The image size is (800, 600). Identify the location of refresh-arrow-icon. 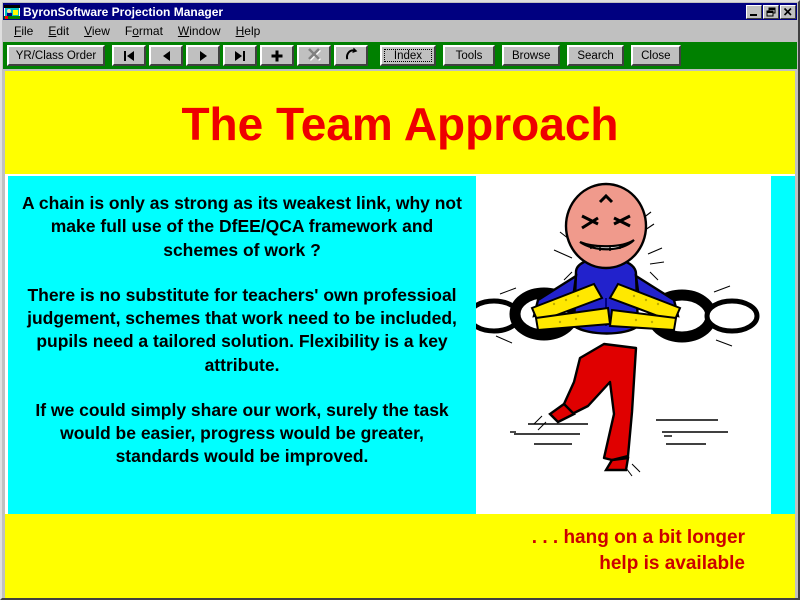
(351, 56).